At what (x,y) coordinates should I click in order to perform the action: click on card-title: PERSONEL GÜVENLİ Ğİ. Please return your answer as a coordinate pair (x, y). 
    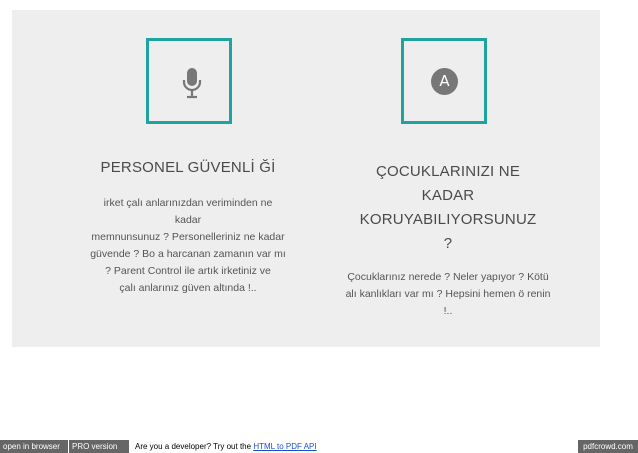
    Looking at the image, I should click on (188, 167).